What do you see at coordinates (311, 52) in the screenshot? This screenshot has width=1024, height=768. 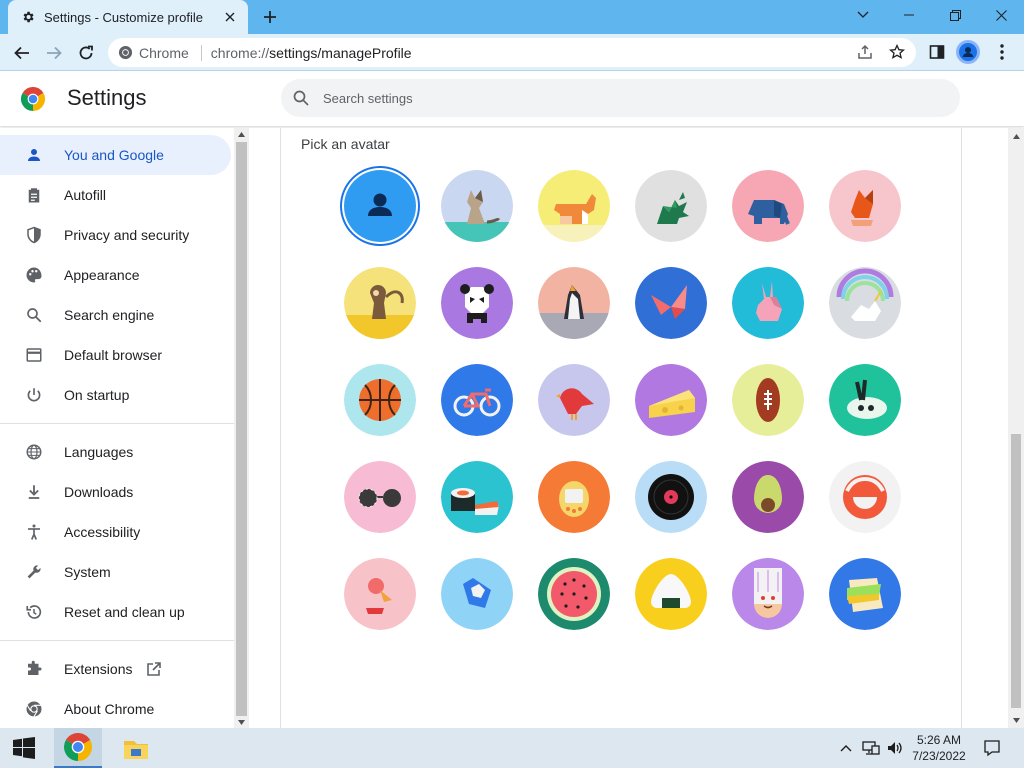 I see `url-text: chrome://settings/manageProfile` at bounding box center [311, 52].